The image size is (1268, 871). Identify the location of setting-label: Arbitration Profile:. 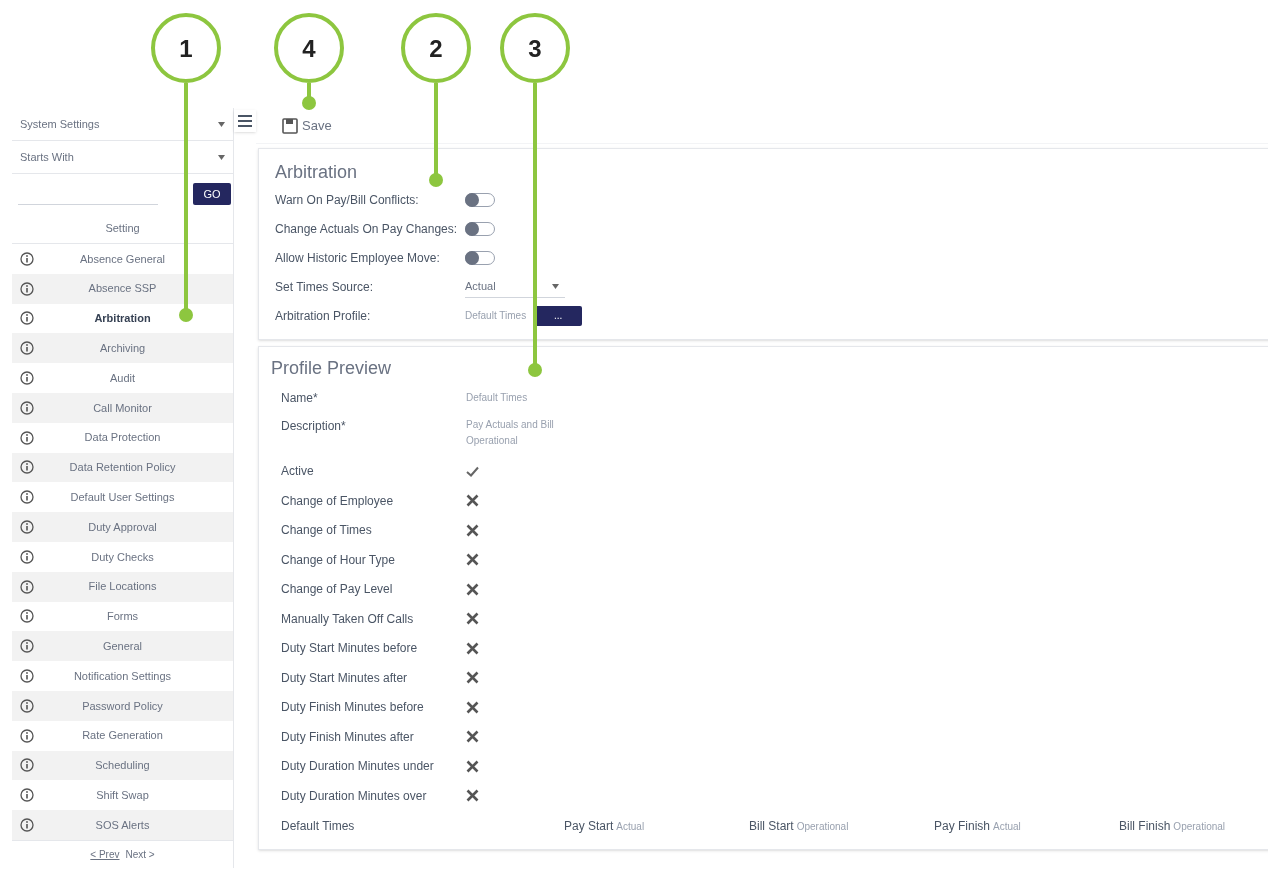
(323, 316).